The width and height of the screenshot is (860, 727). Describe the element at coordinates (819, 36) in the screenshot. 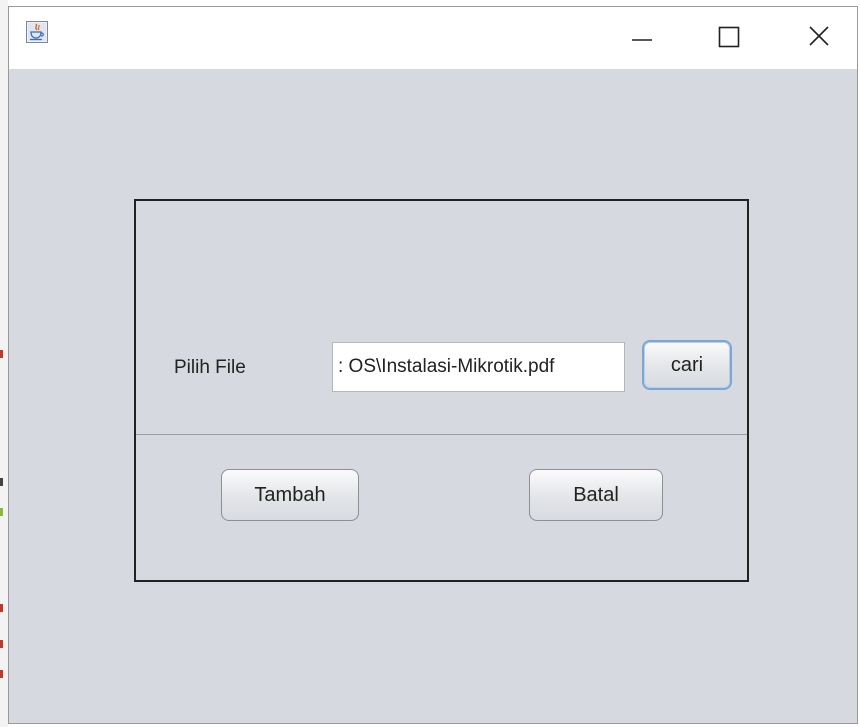

I see `close-icon` at that location.